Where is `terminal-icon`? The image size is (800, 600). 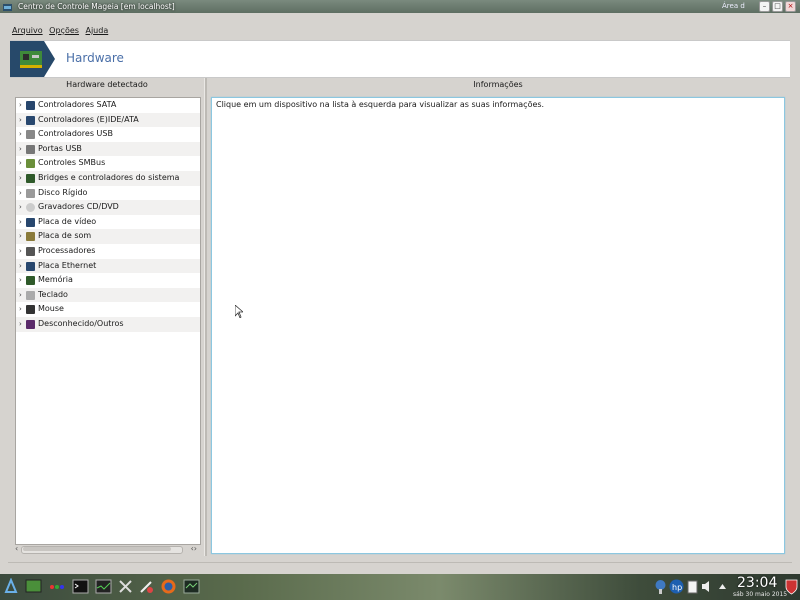
terminal-icon is located at coordinates (80, 586).